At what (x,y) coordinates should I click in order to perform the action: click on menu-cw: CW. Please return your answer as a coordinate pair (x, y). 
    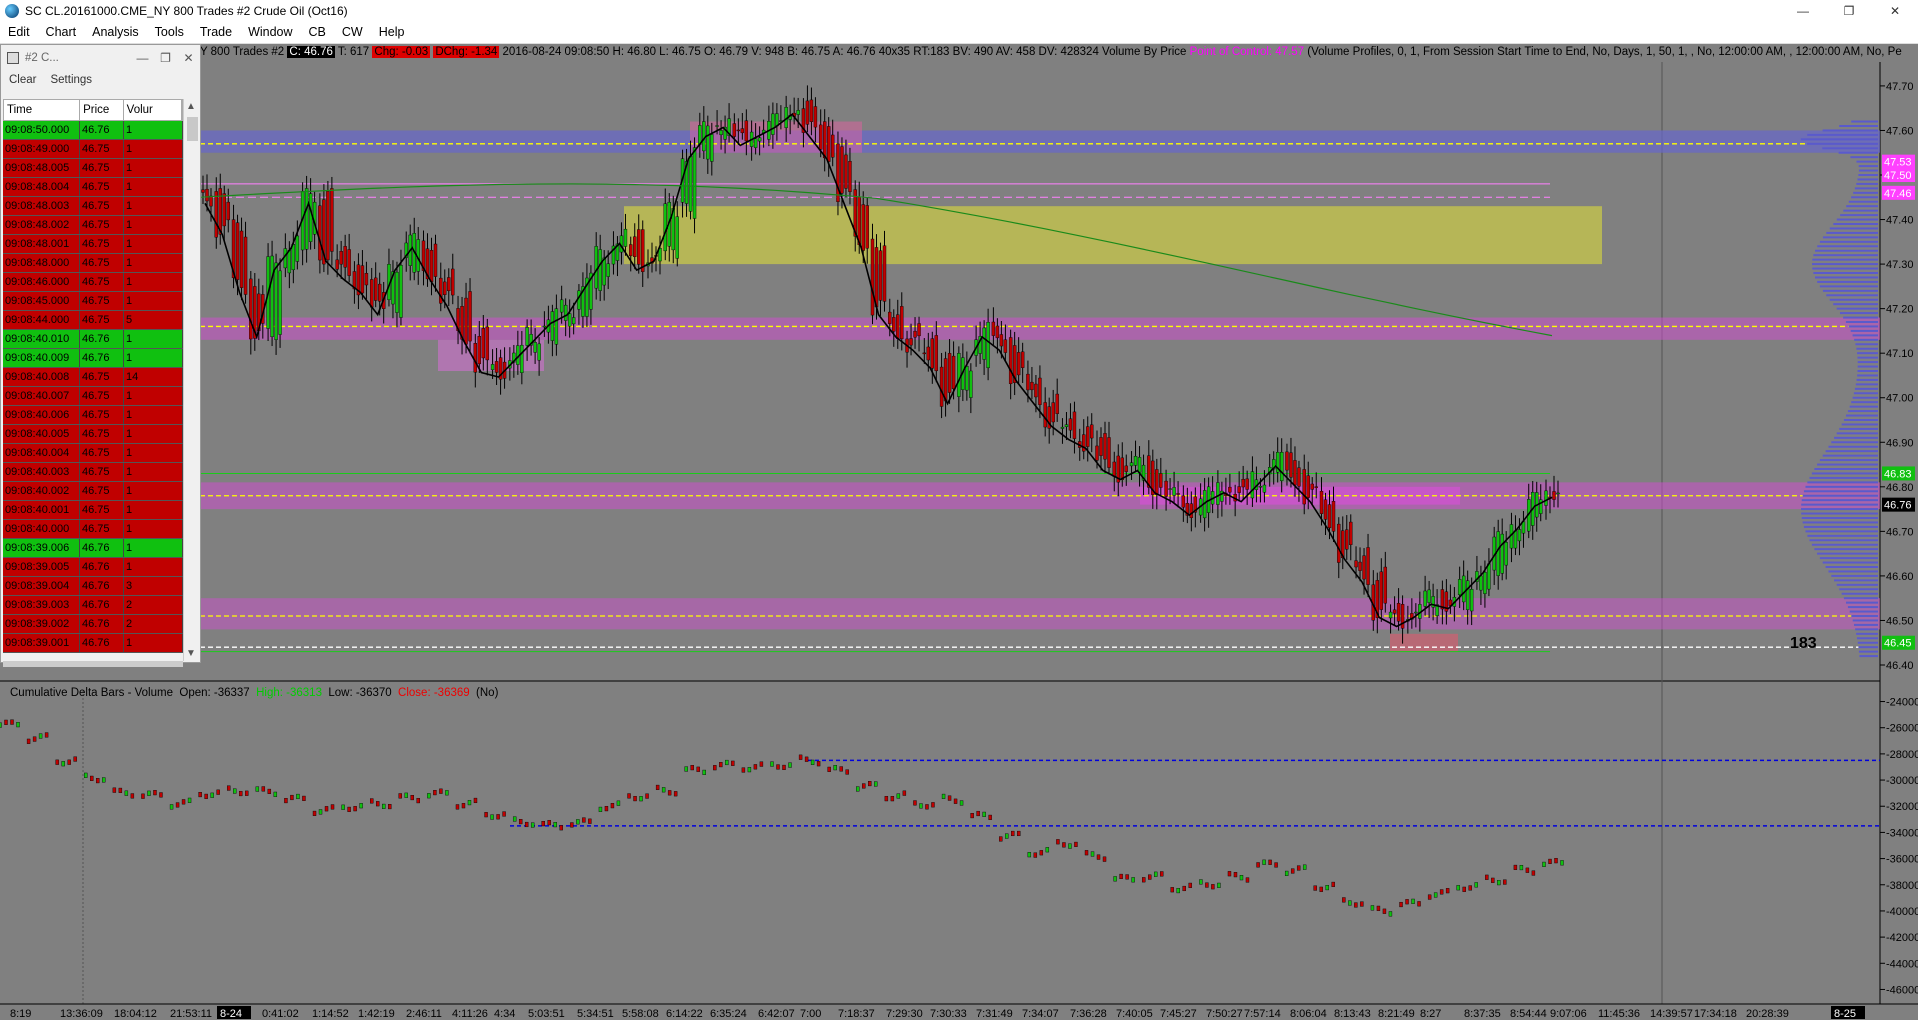
    Looking at the image, I should click on (352, 32).